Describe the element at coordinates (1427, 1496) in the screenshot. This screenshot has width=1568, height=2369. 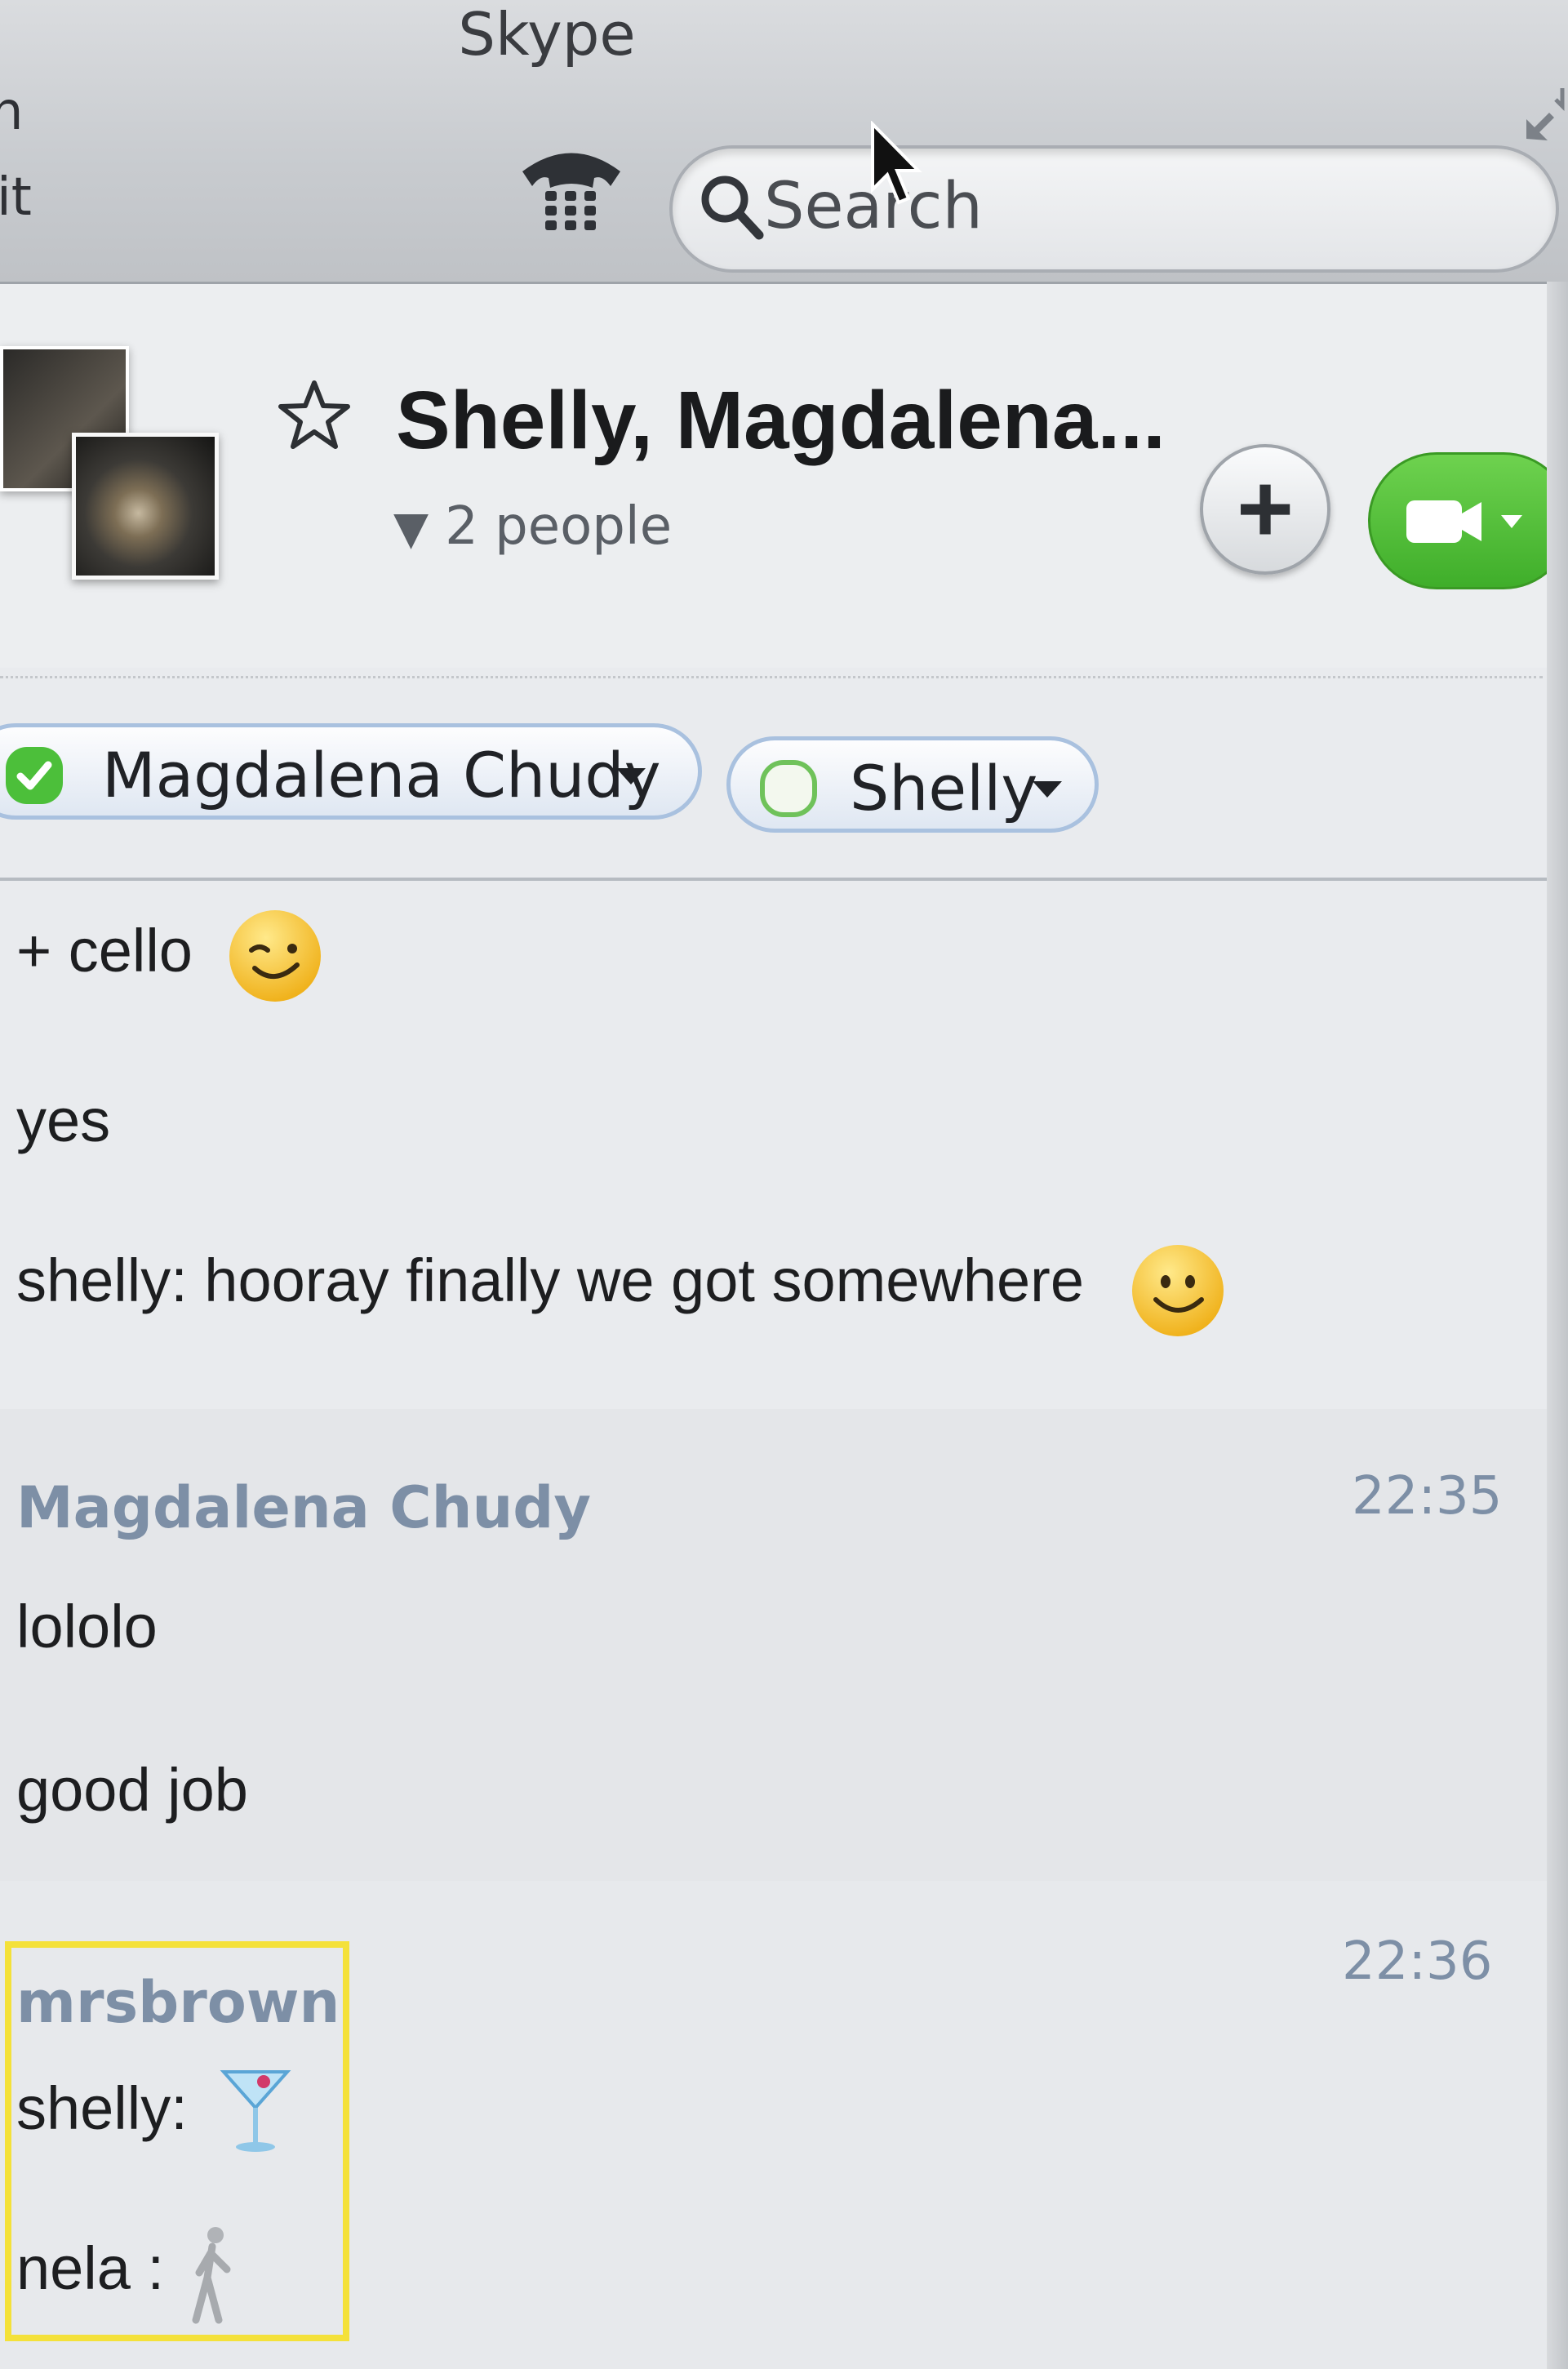
I see `message-timestamp: 22:35` at that location.